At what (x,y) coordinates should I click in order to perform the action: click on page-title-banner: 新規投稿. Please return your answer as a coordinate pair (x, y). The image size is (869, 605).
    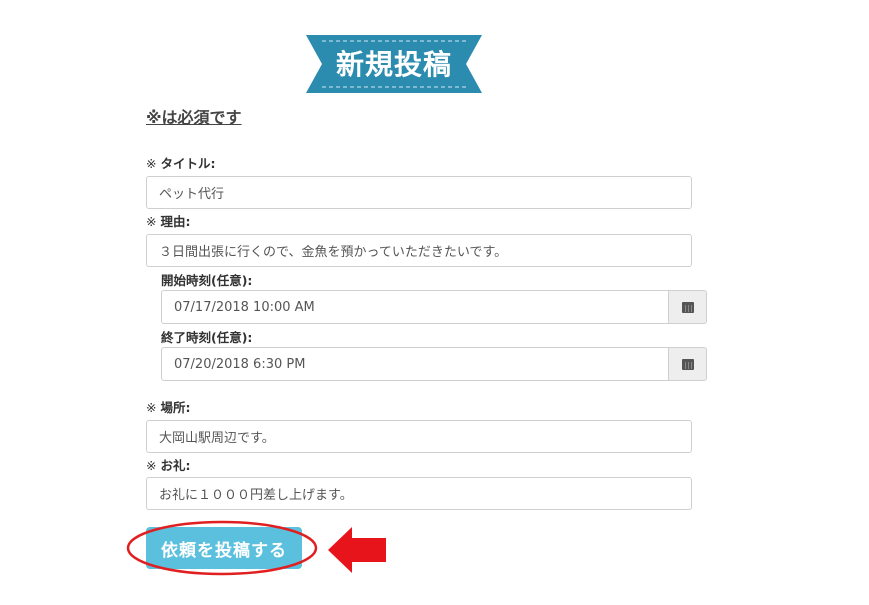
    Looking at the image, I should click on (394, 64).